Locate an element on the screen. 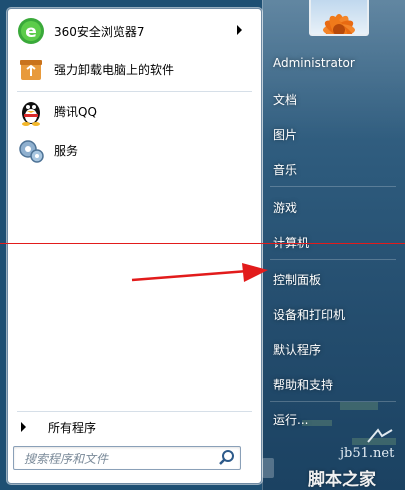 The width and height of the screenshot is (405, 490). services-gear-icon is located at coordinates (31, 150).